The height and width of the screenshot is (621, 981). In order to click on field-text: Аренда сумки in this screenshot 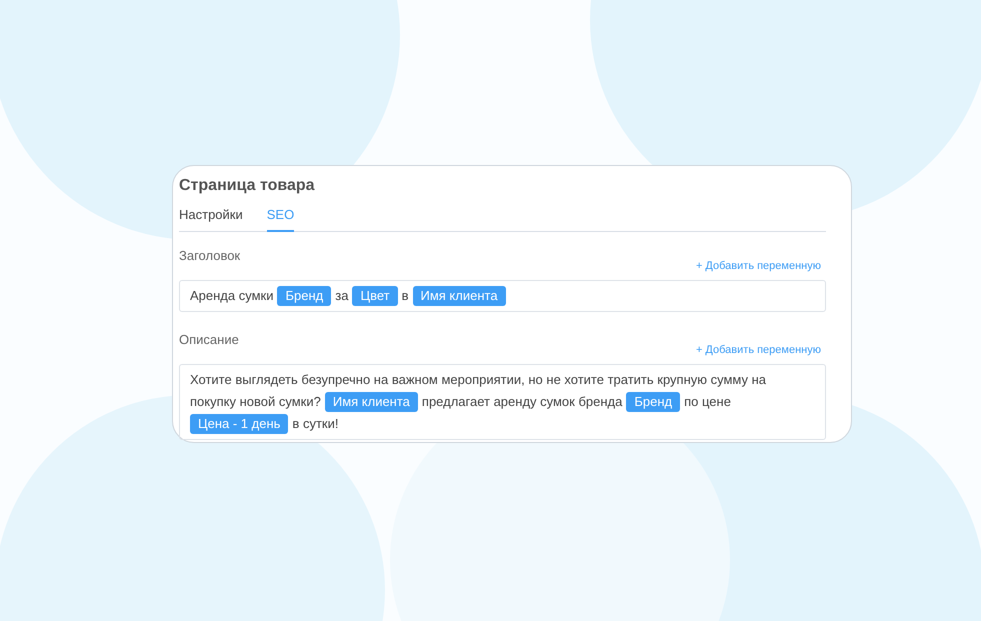, I will do `click(232, 296)`.